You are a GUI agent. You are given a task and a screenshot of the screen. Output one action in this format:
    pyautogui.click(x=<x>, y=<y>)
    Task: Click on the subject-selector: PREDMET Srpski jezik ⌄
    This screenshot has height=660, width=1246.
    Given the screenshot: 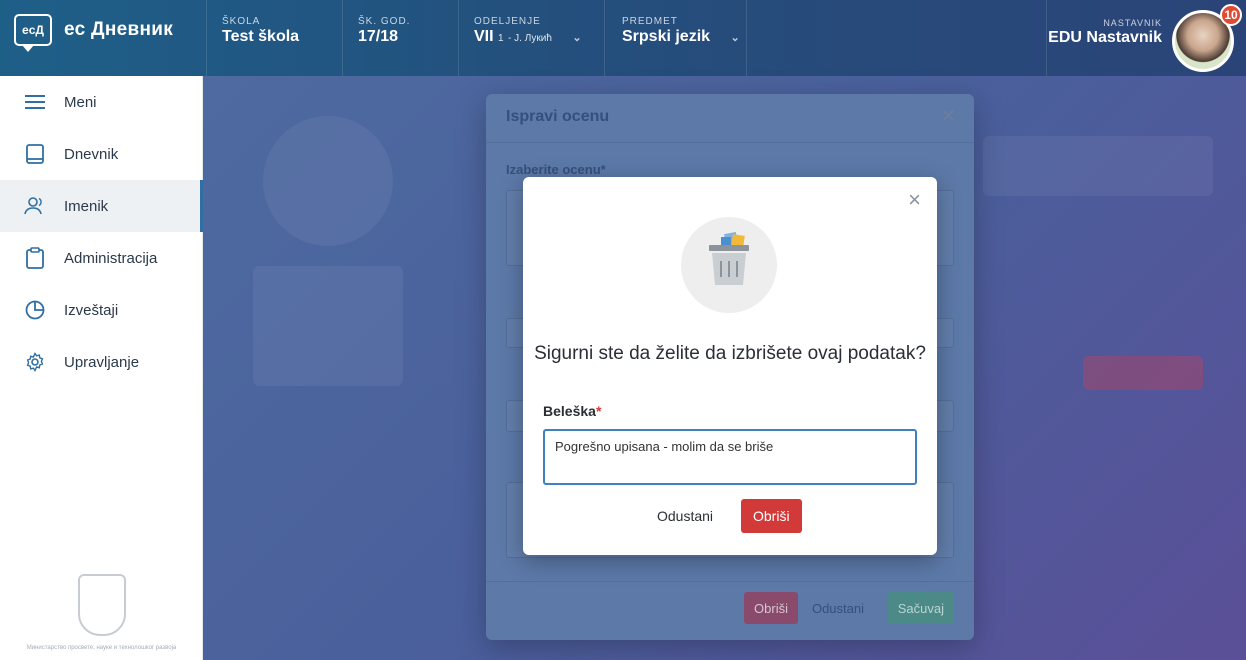 What is the action you would take?
    pyautogui.click(x=681, y=31)
    